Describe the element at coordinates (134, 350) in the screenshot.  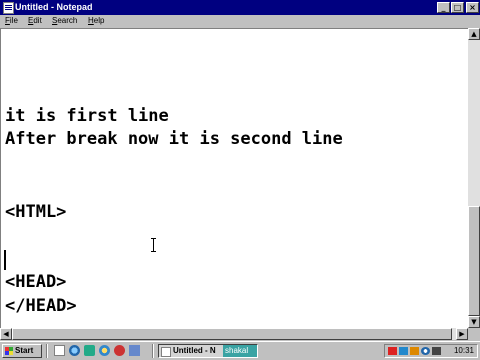
I see `explorer-icon` at that location.